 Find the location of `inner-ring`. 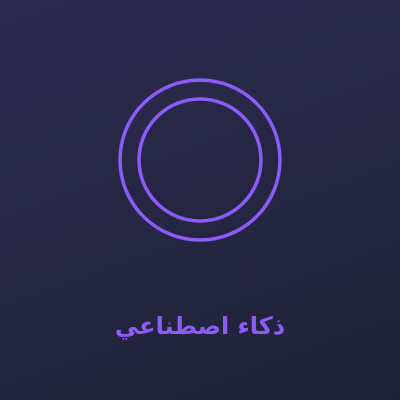

inner-ring is located at coordinates (200, 160).